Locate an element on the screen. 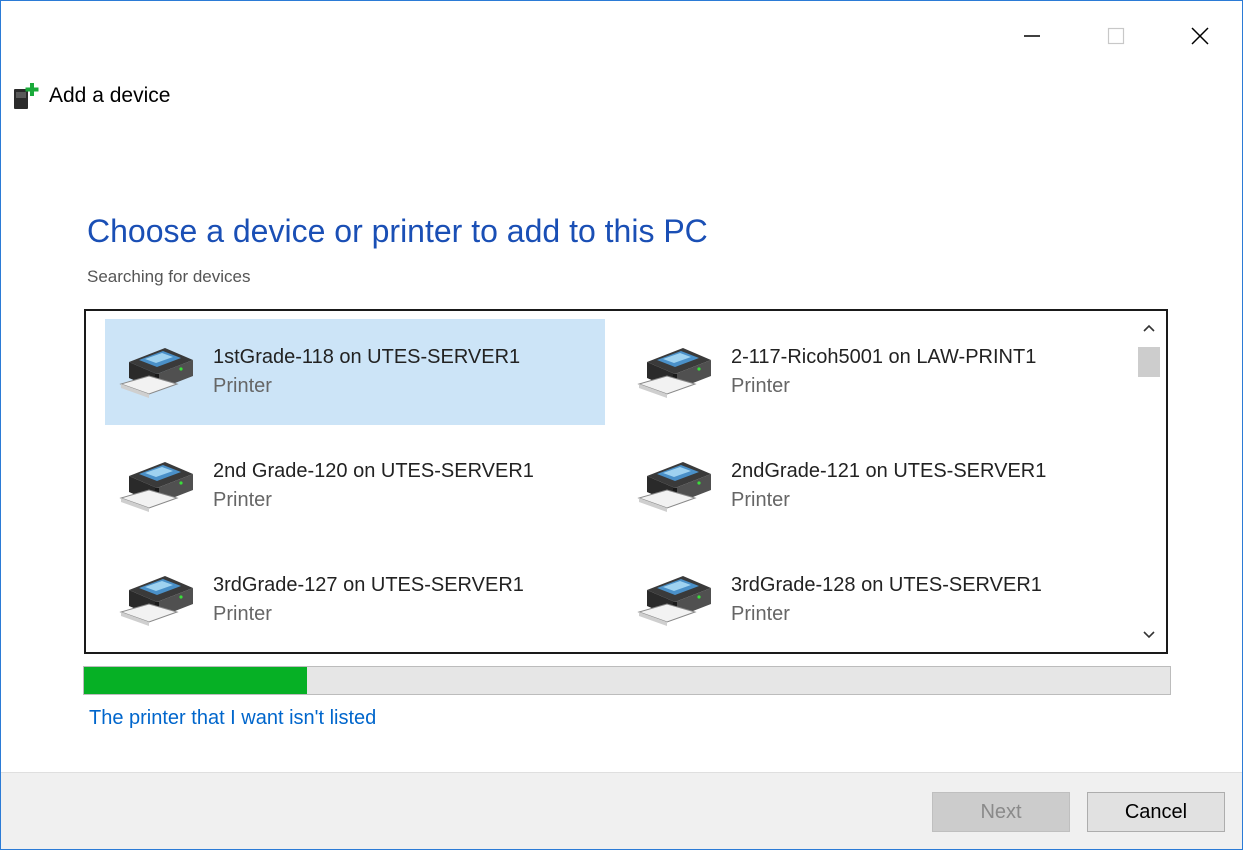  device-name: 1stGrade-118 on UTES-SERVER1 is located at coordinates (367, 357).